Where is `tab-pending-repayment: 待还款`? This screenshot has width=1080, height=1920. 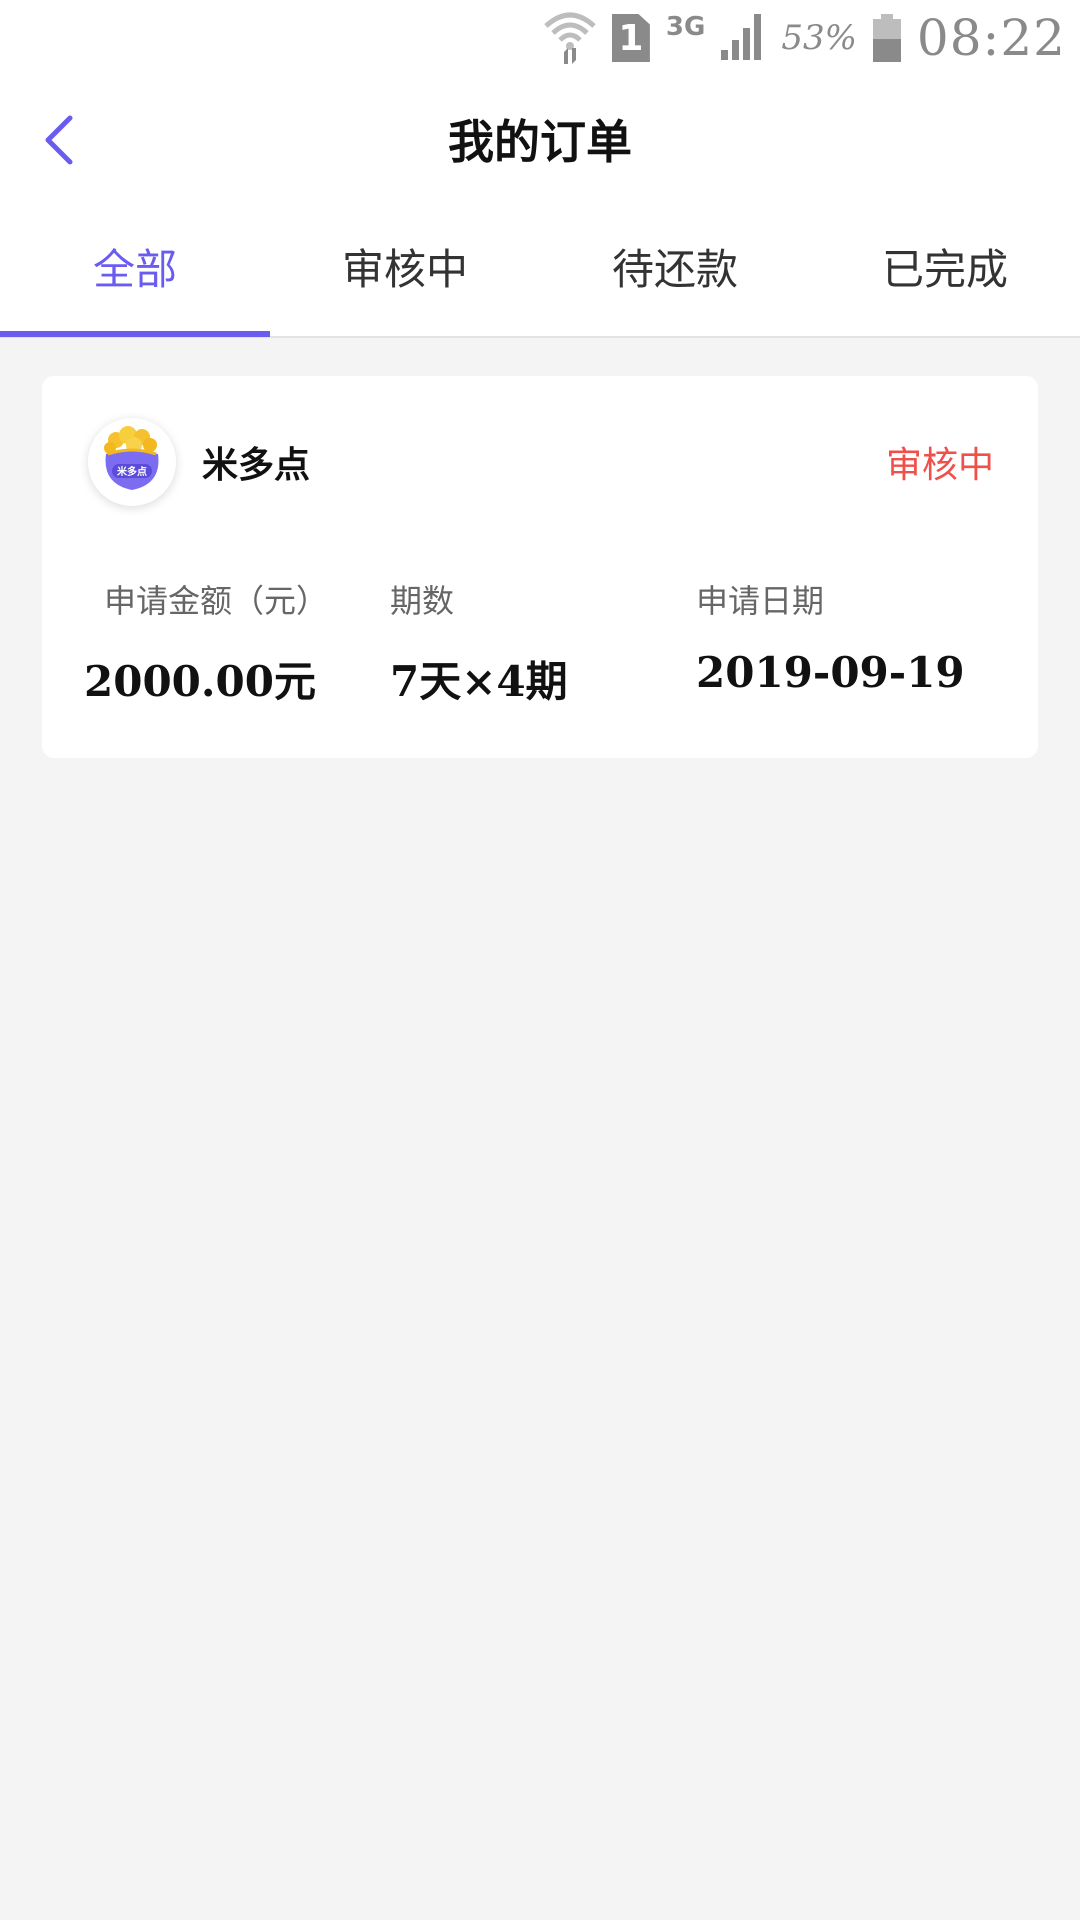 tab-pending-repayment: 待还款 is located at coordinates (675, 270).